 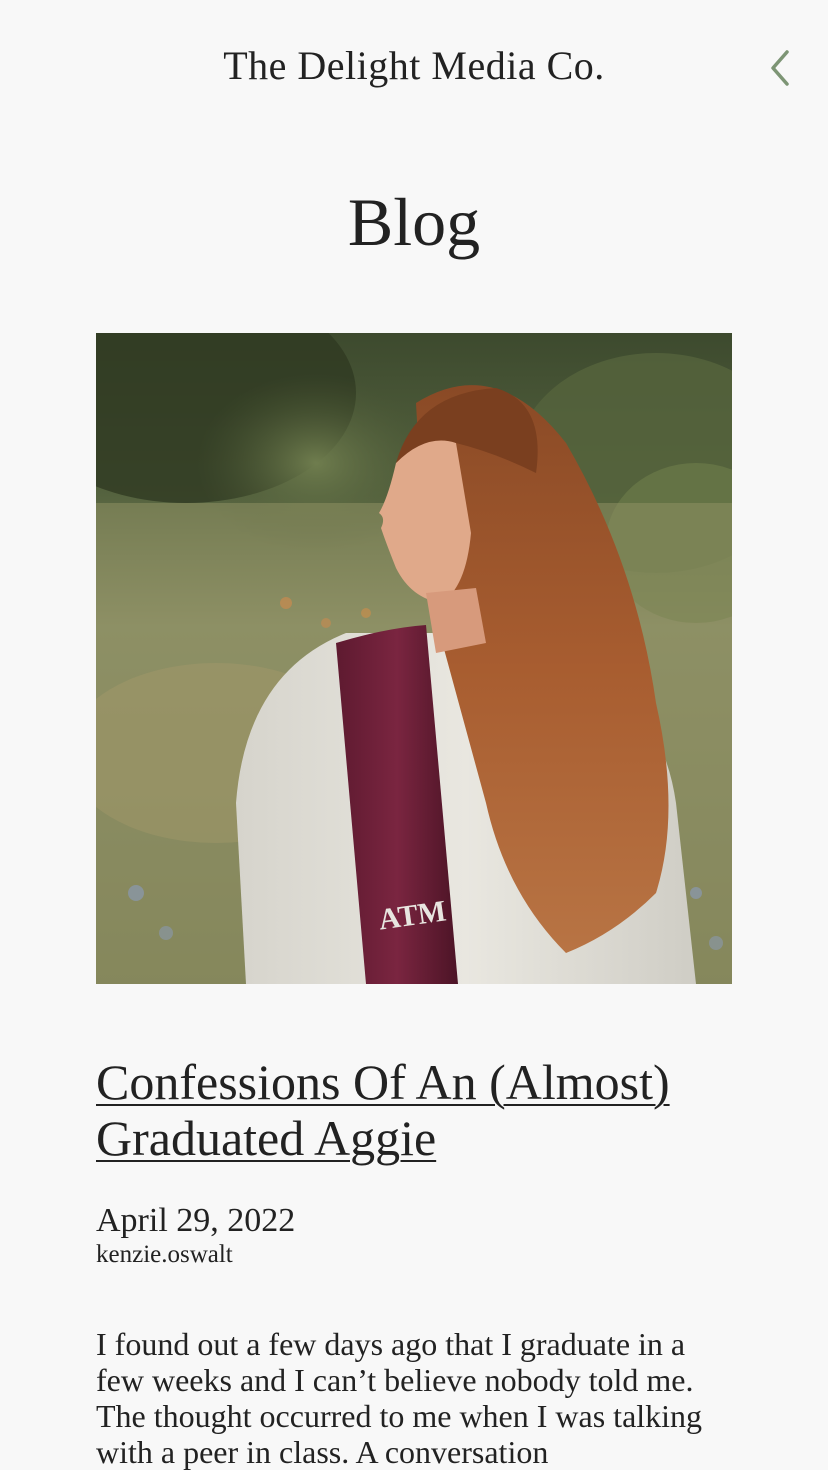 I want to click on site-header: The Delight Media Co., so click(x=414, y=68).